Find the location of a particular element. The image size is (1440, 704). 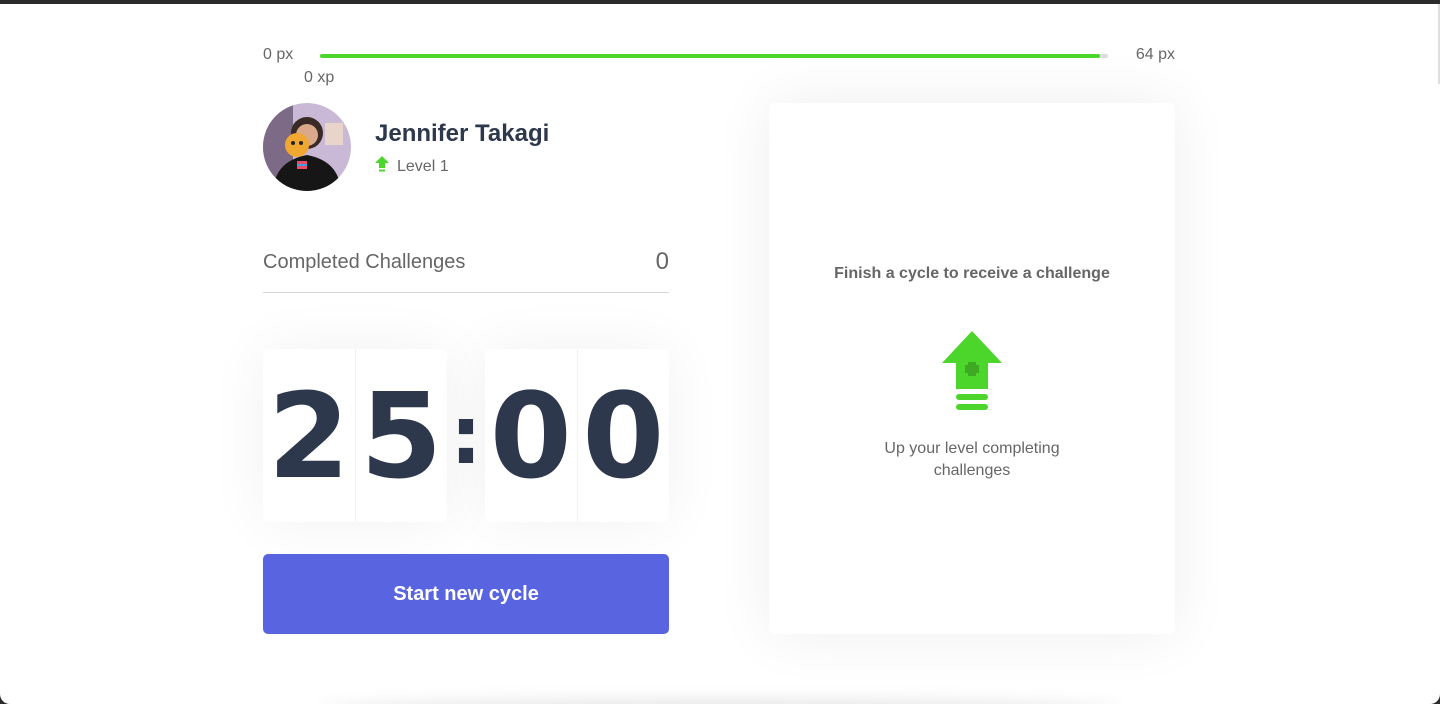

level-indicator: Level 1 is located at coordinates (412, 166).